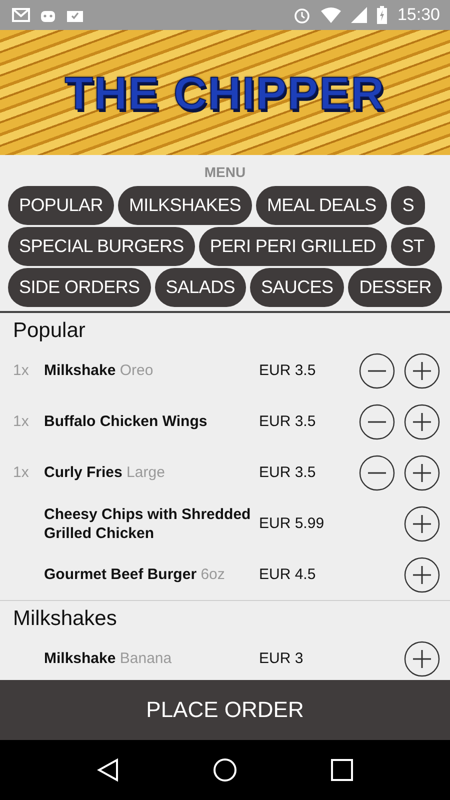 The image size is (450, 800). What do you see at coordinates (148, 523) in the screenshot?
I see `item-name: Cheesy Chips with Shredded Grilled Chicken` at bounding box center [148, 523].